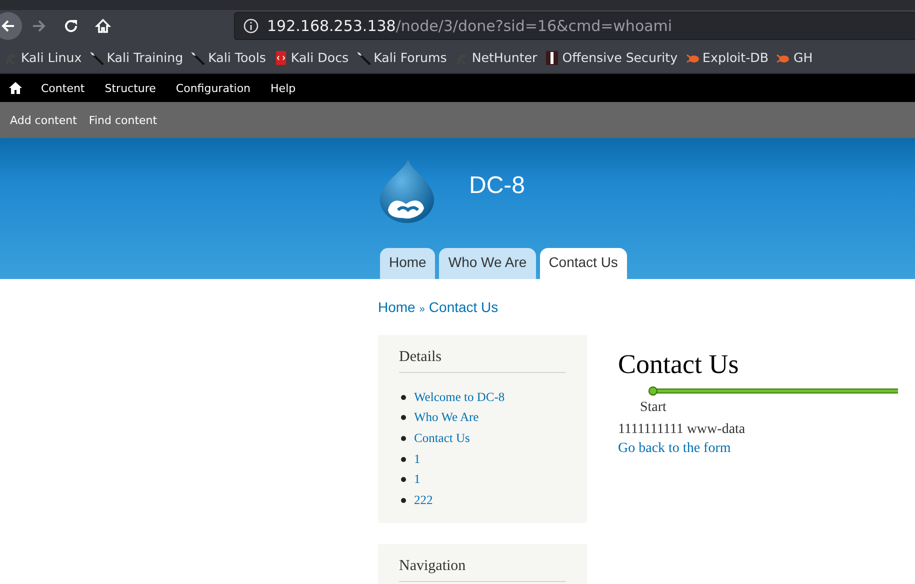 This screenshot has height=584, width=915. What do you see at coordinates (583, 263) in the screenshot?
I see `nav-tab: Contact Us` at bounding box center [583, 263].